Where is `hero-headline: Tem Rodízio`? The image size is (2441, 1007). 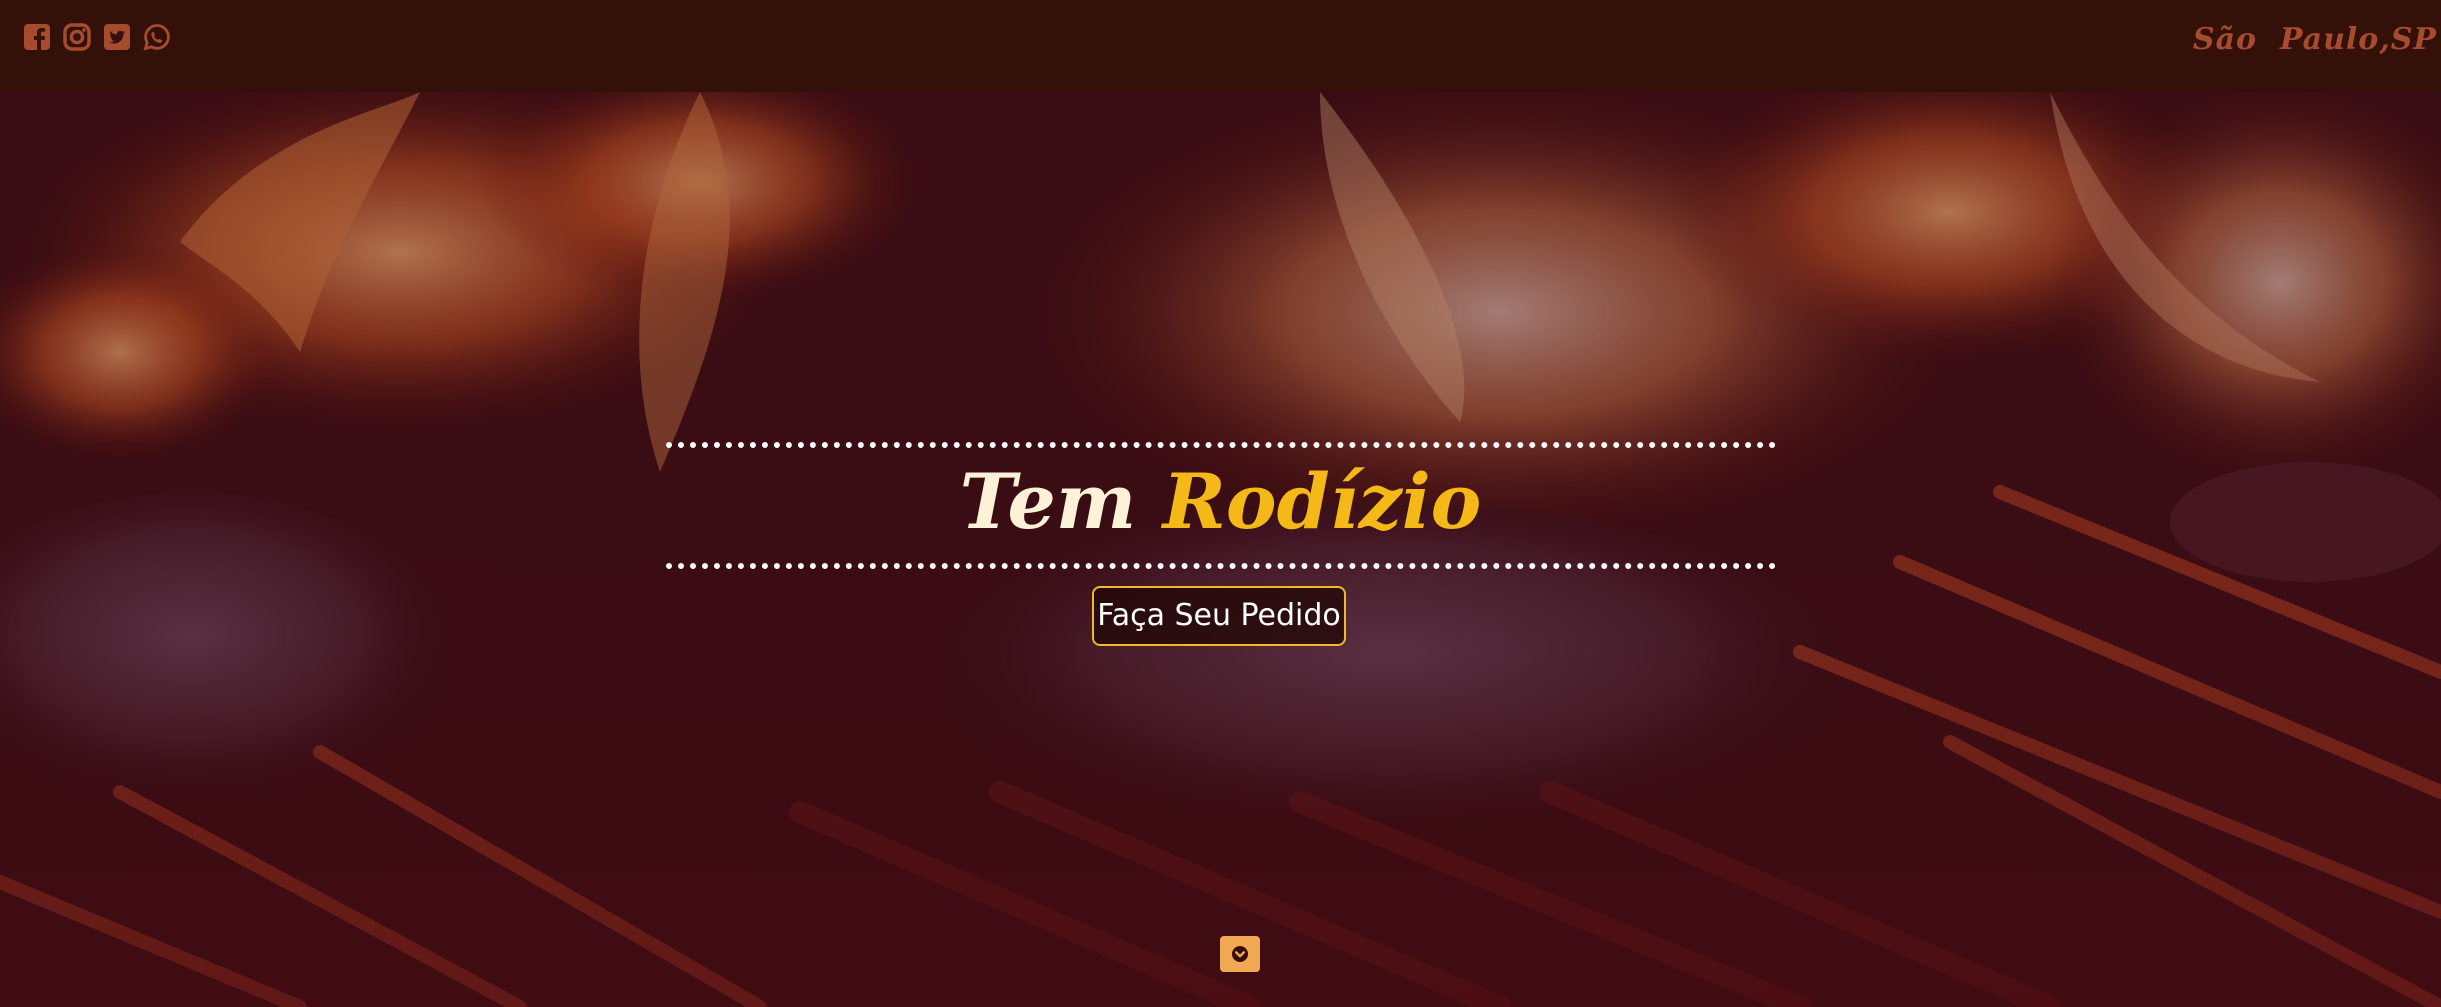 hero-headline: Tem Rodízio is located at coordinates (1220, 502).